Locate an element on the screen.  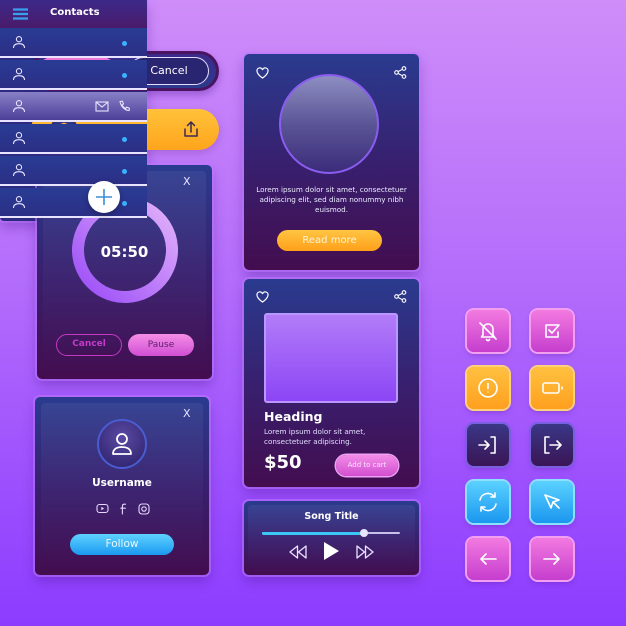
logout-icon is located at coordinates (553, 445).